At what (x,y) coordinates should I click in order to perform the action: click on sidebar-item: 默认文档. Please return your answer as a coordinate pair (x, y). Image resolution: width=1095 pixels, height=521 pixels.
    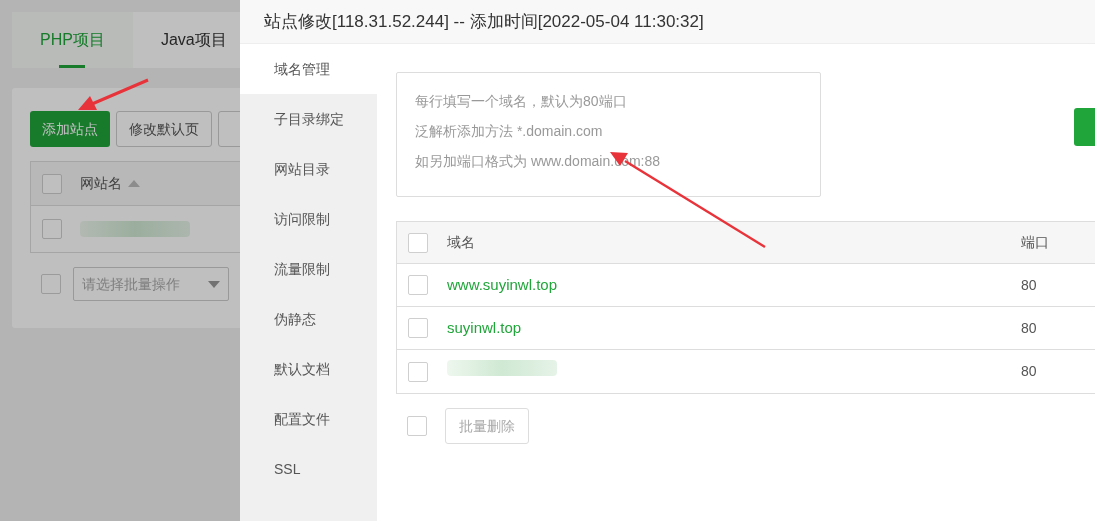
    Looking at the image, I should click on (308, 369).